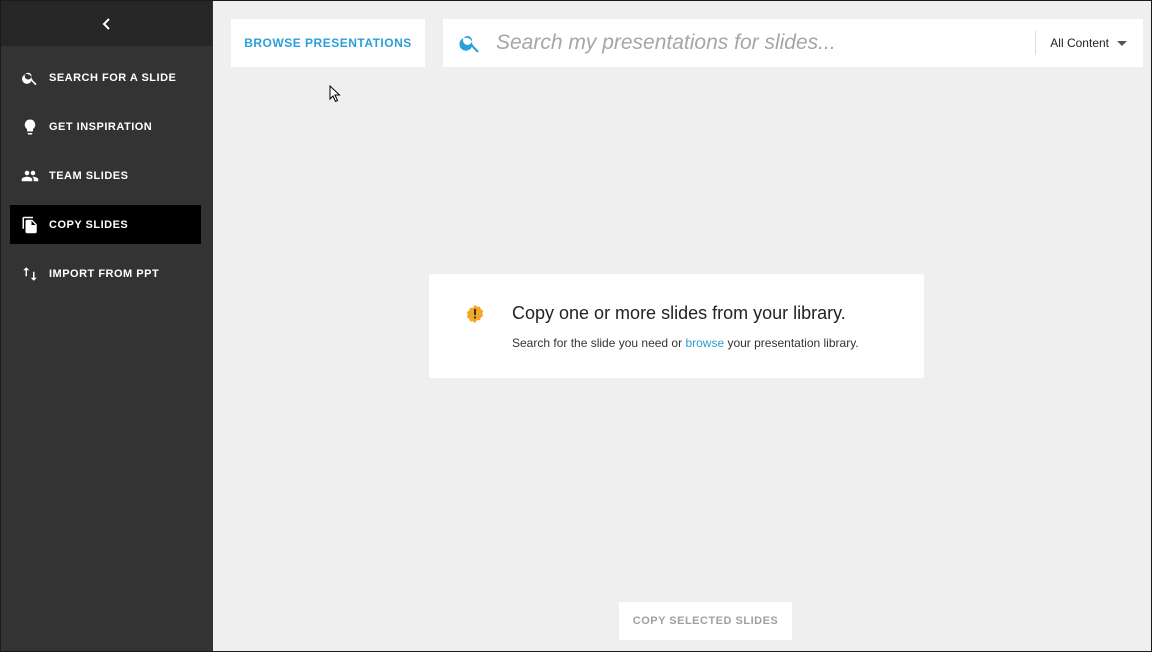 The width and height of the screenshot is (1152, 652). What do you see at coordinates (705, 621) in the screenshot?
I see `copy-selected-slides-button: Copy selected slides` at bounding box center [705, 621].